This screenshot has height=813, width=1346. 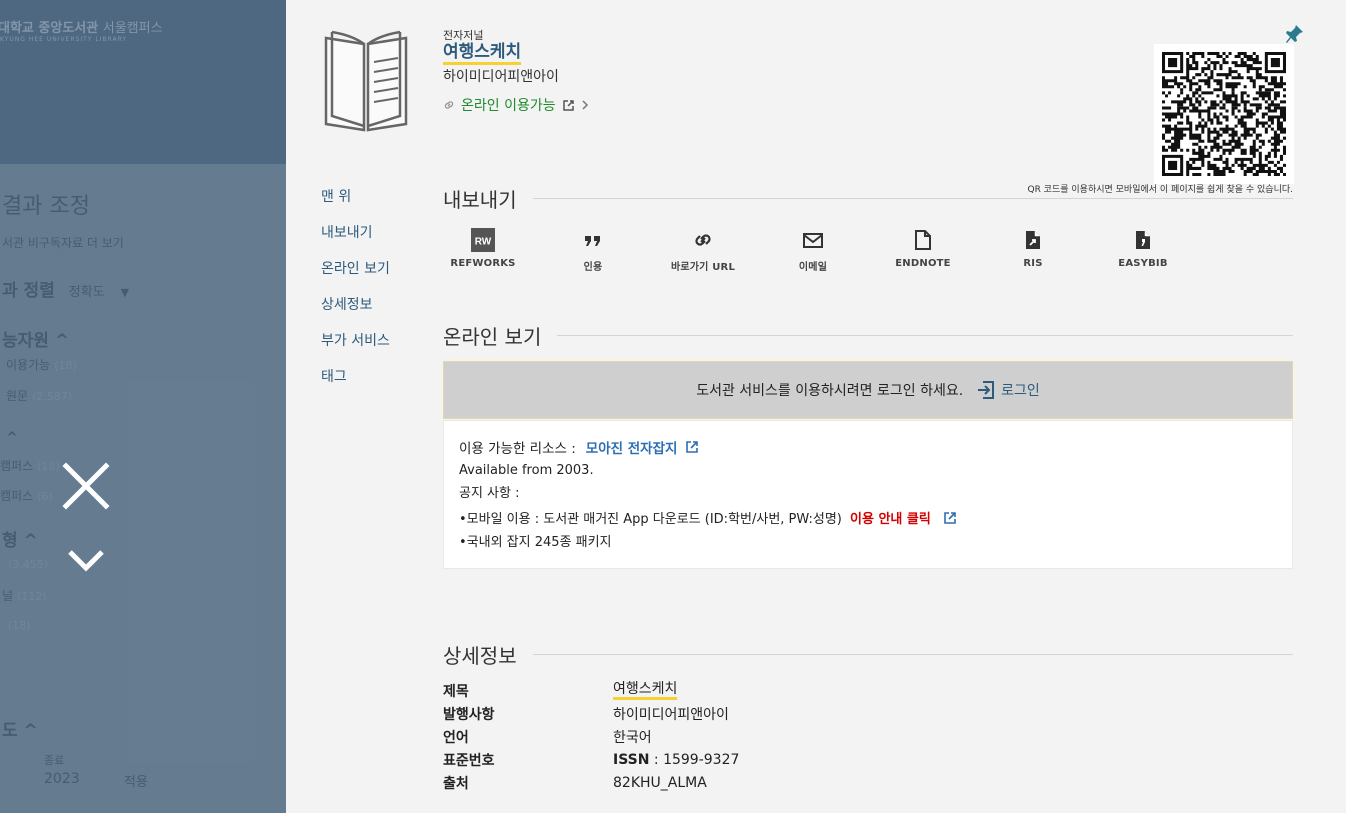 What do you see at coordinates (868, 447) in the screenshot?
I see `resource-row: 이용 가능한 리소스 : 모아진 전자잡지` at bounding box center [868, 447].